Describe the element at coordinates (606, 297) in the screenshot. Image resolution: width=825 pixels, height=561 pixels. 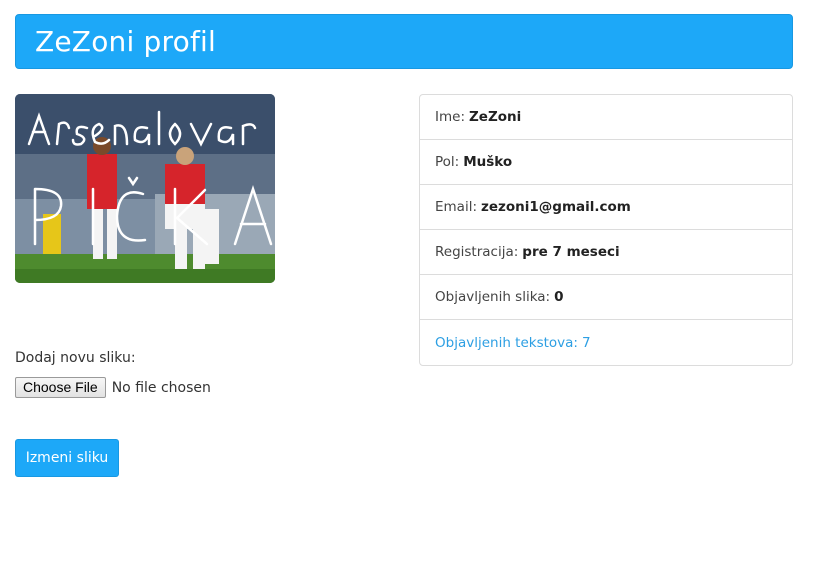
I see `info-item-images-count: Objavljenih slika: 0` at that location.